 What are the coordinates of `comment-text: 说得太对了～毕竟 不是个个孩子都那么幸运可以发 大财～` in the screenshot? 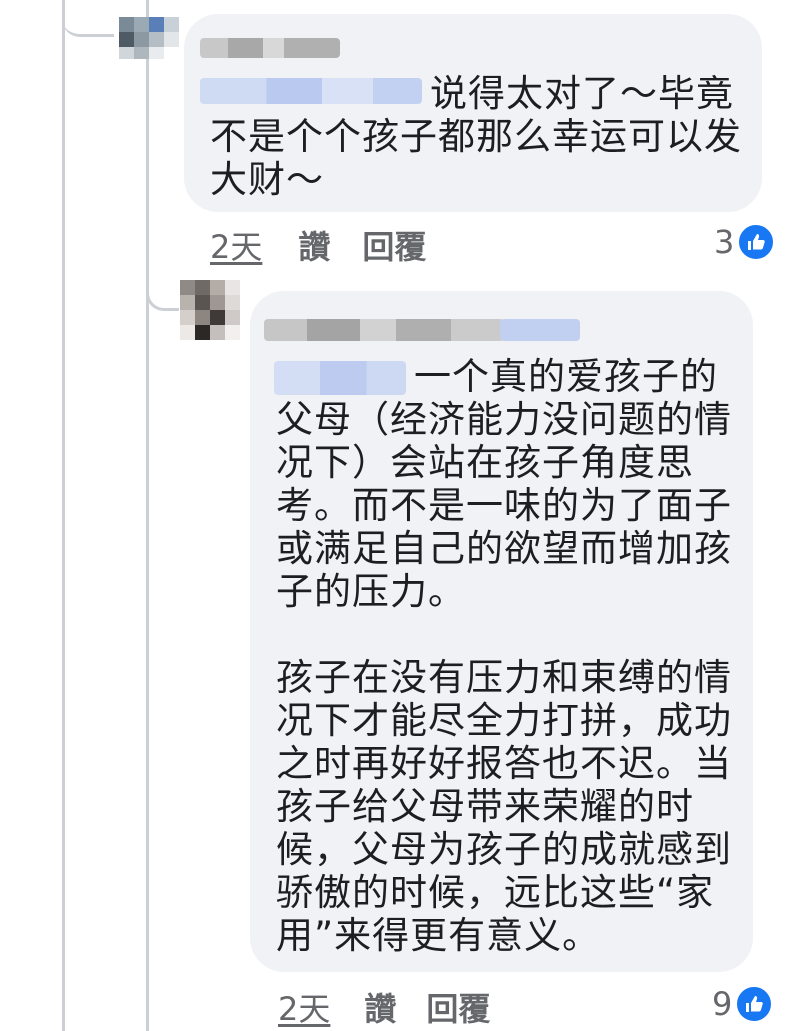 It's located at (476, 136).